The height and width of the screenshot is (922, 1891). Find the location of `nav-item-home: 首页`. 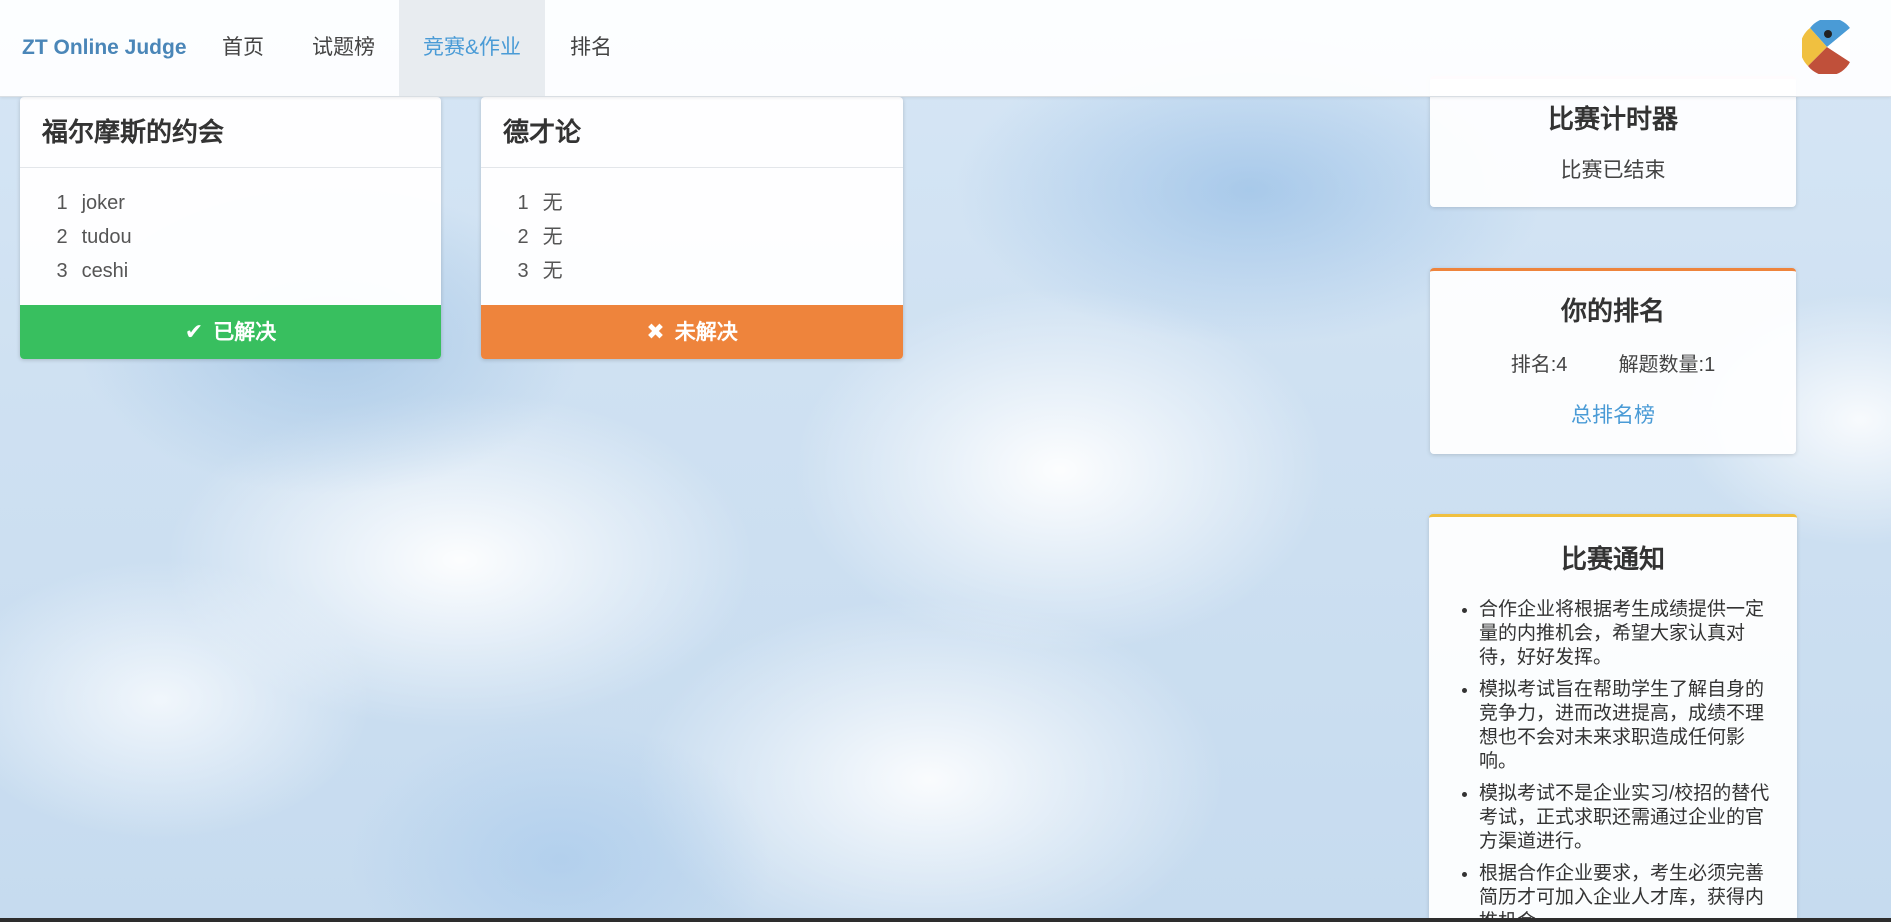

nav-item-home: 首页 is located at coordinates (243, 48).